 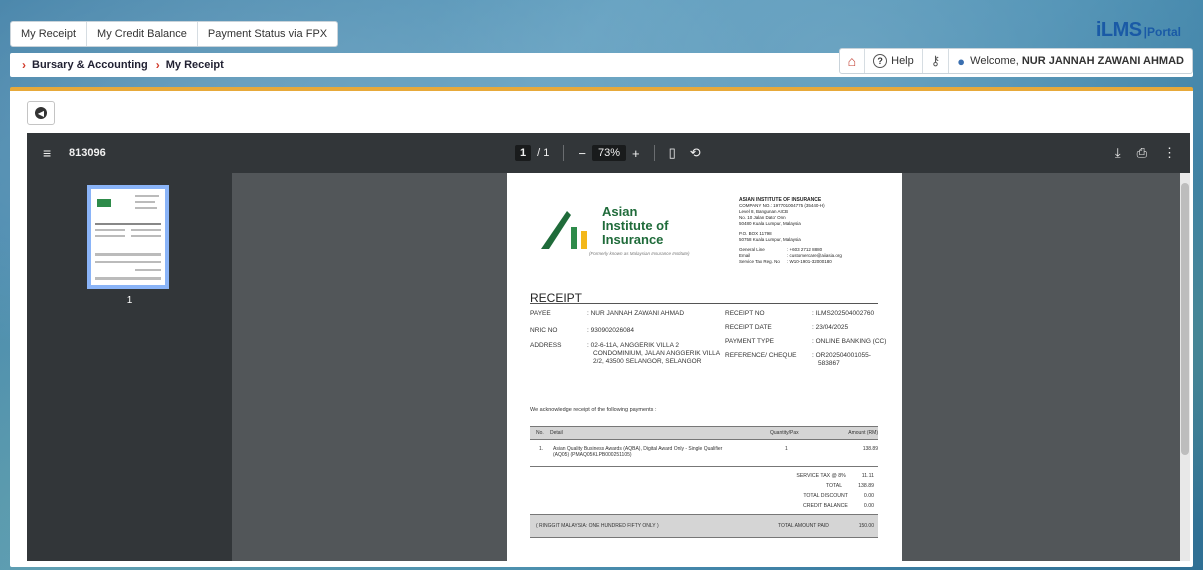 What do you see at coordinates (267, 34) in the screenshot?
I see `tab-payment-status-fpx: Payment Status via FPX` at bounding box center [267, 34].